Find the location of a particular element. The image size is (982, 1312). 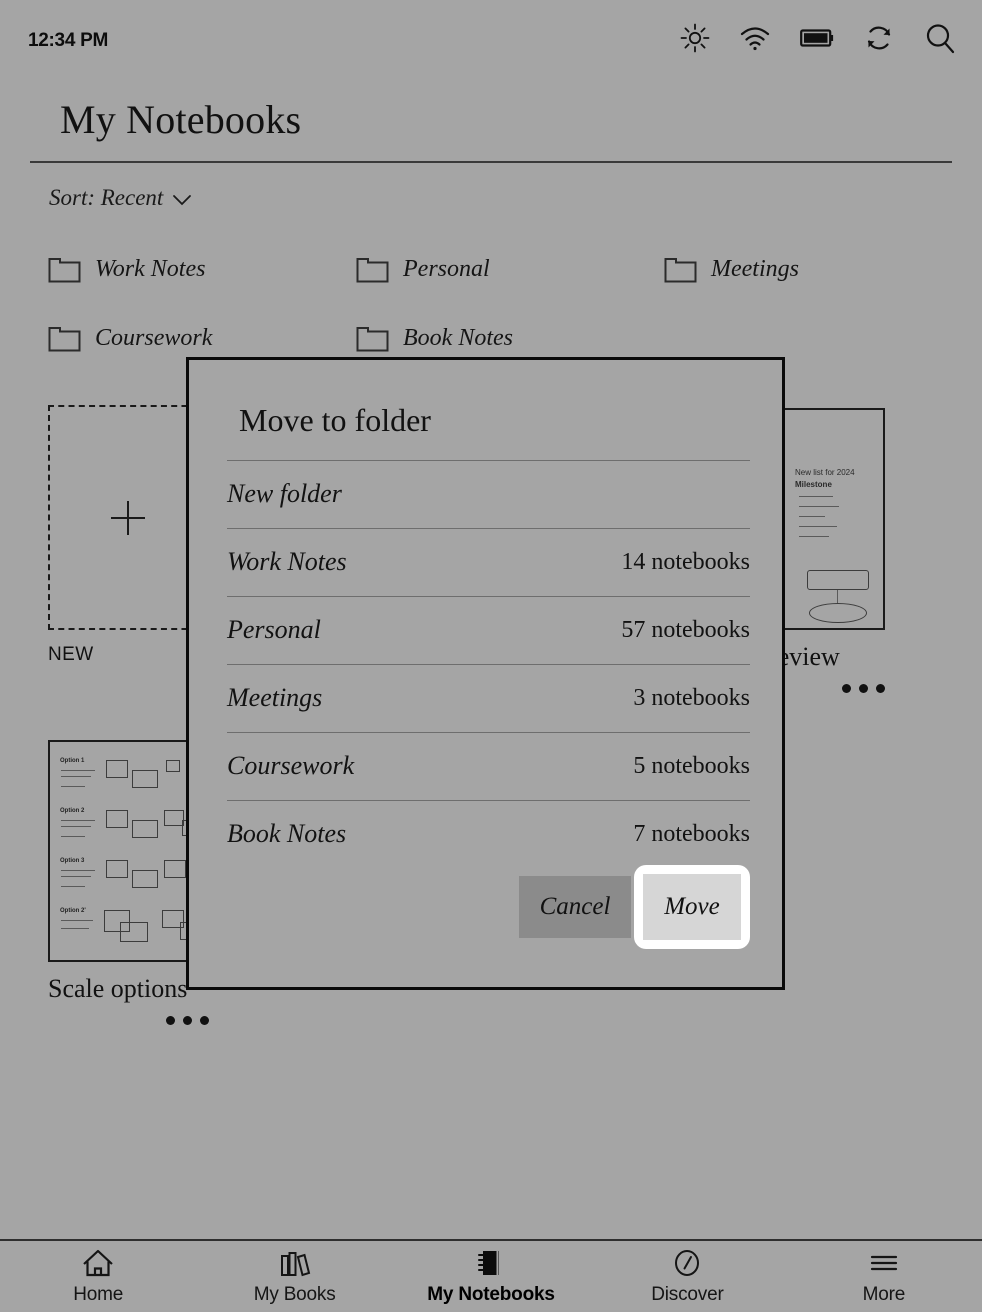

brightness-icon is located at coordinates (695, 38).